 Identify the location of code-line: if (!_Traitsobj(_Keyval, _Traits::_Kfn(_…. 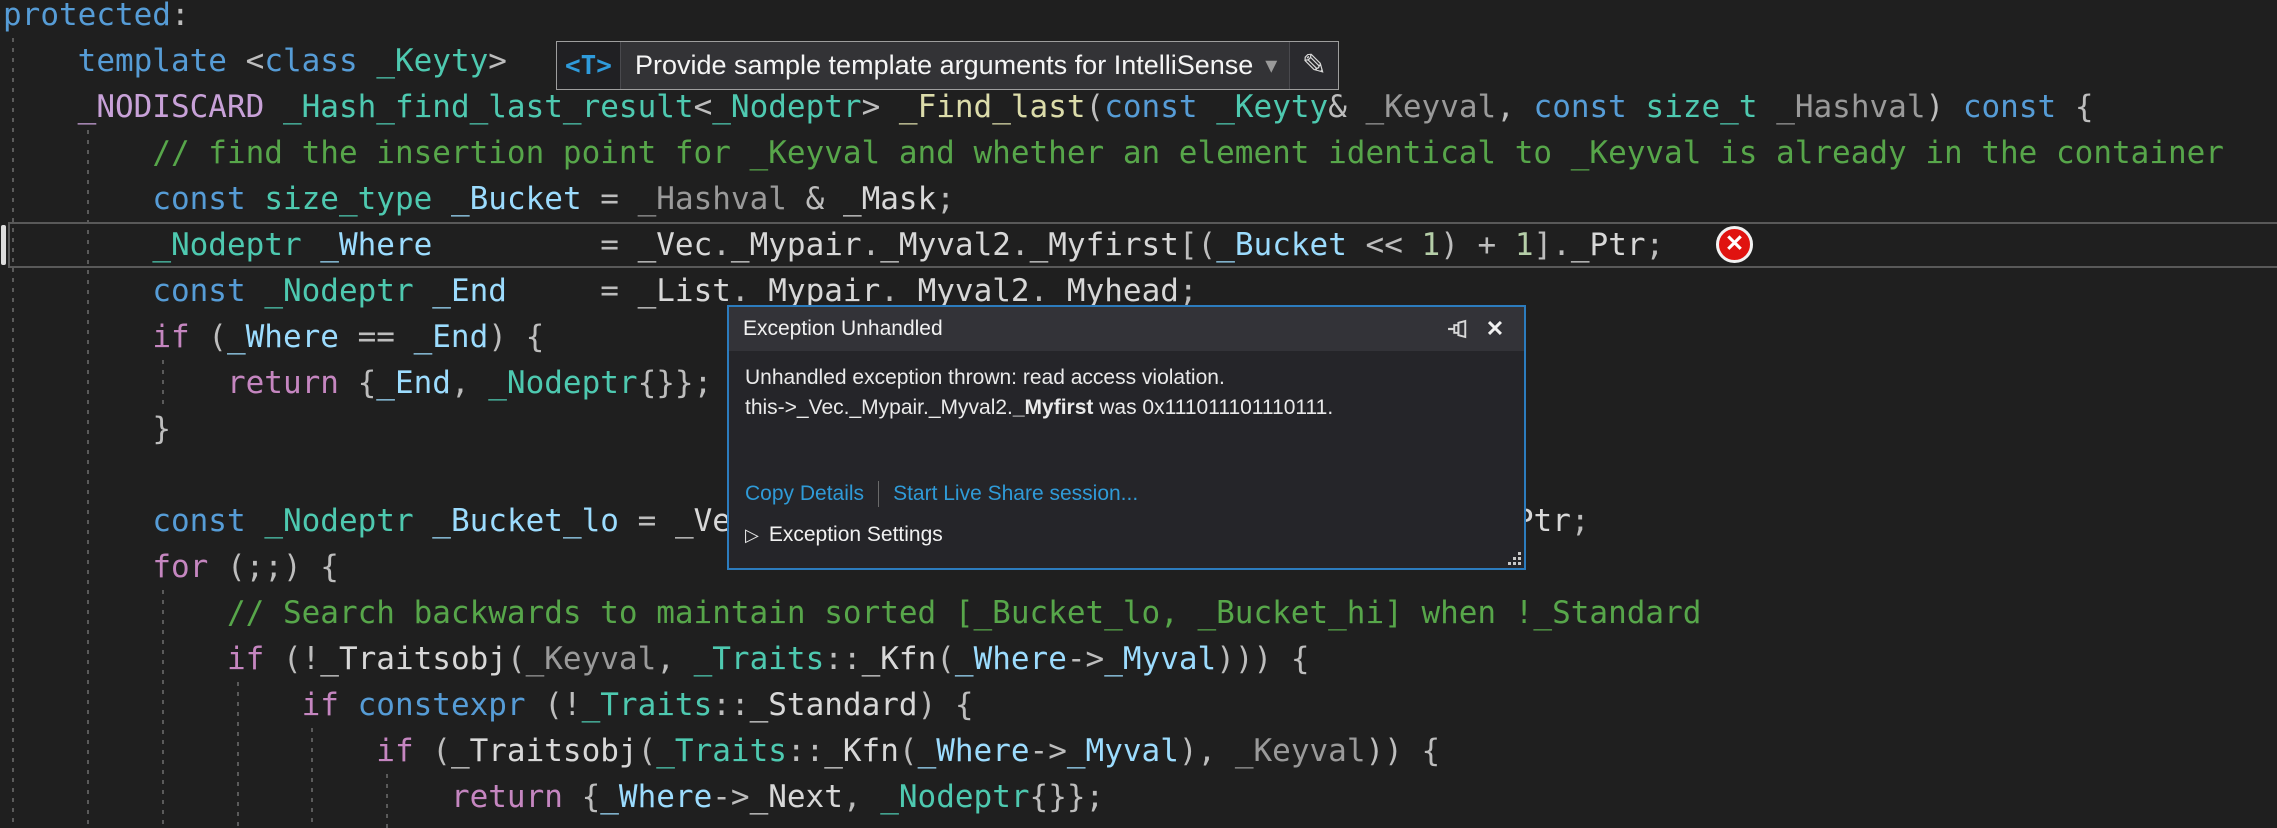
(1113, 659).